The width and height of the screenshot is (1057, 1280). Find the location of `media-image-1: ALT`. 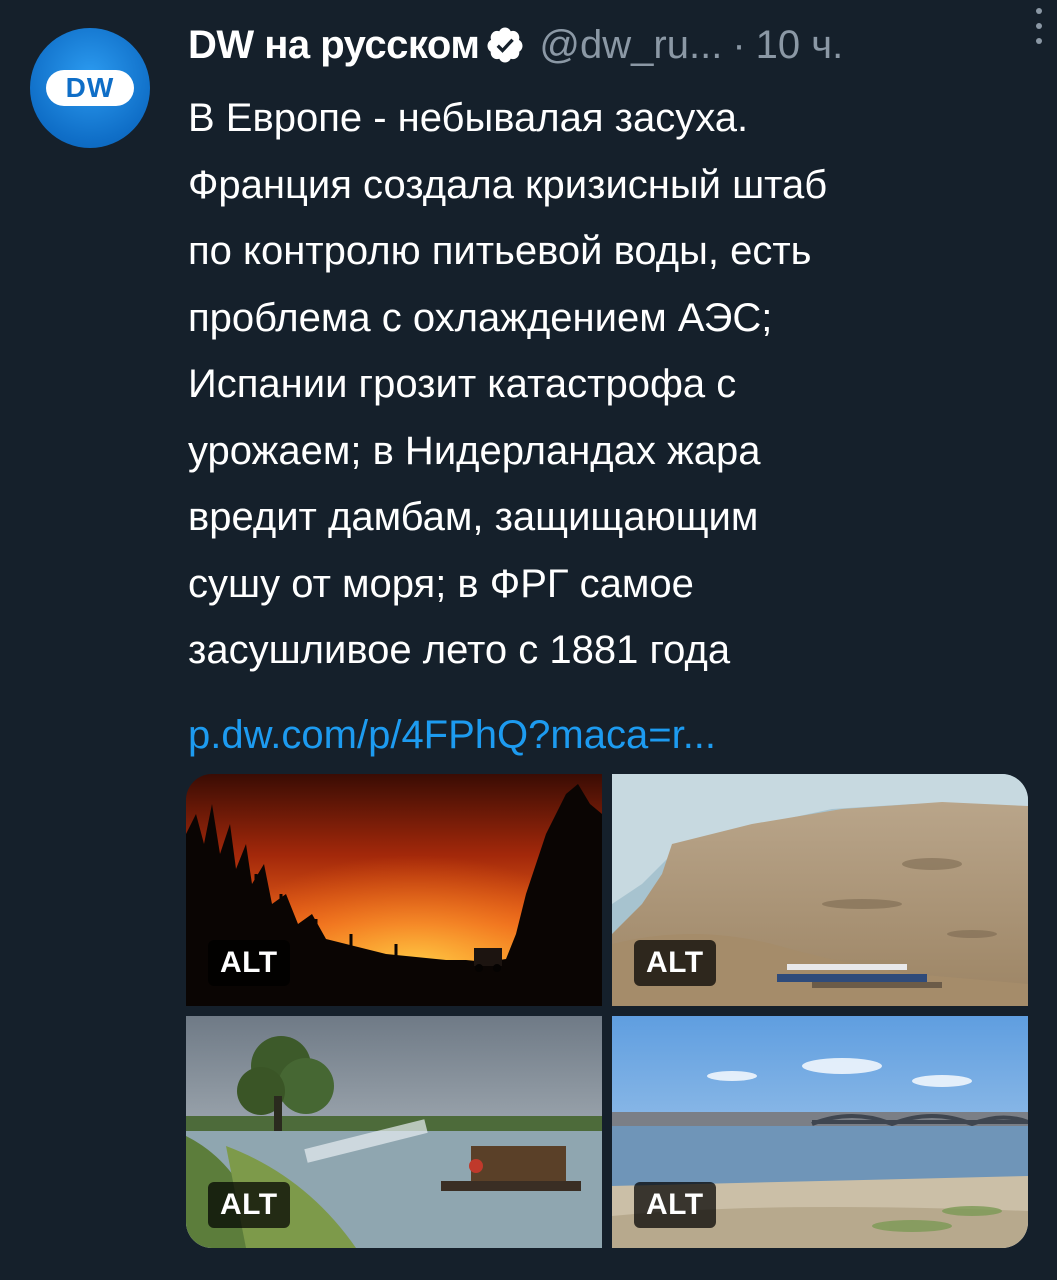

media-image-1: ALT is located at coordinates (394, 890).